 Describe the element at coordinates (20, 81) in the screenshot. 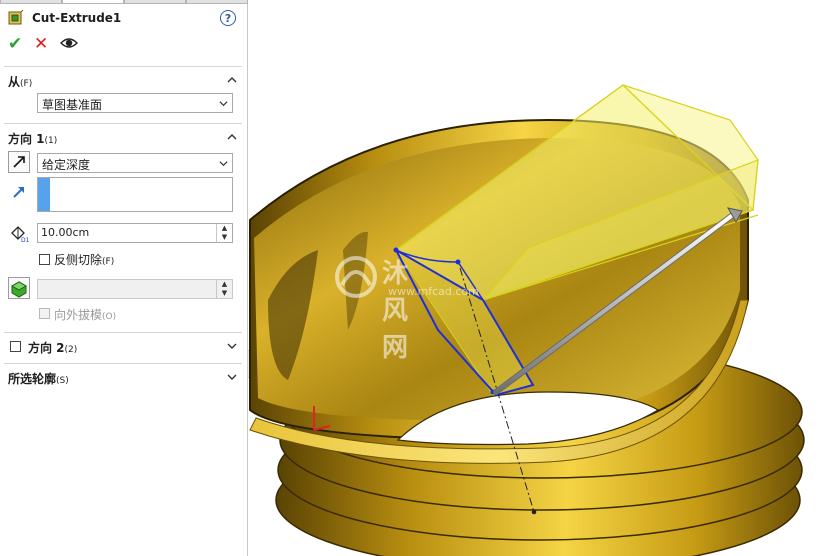

I see `from-section-title: 从(F)` at that location.